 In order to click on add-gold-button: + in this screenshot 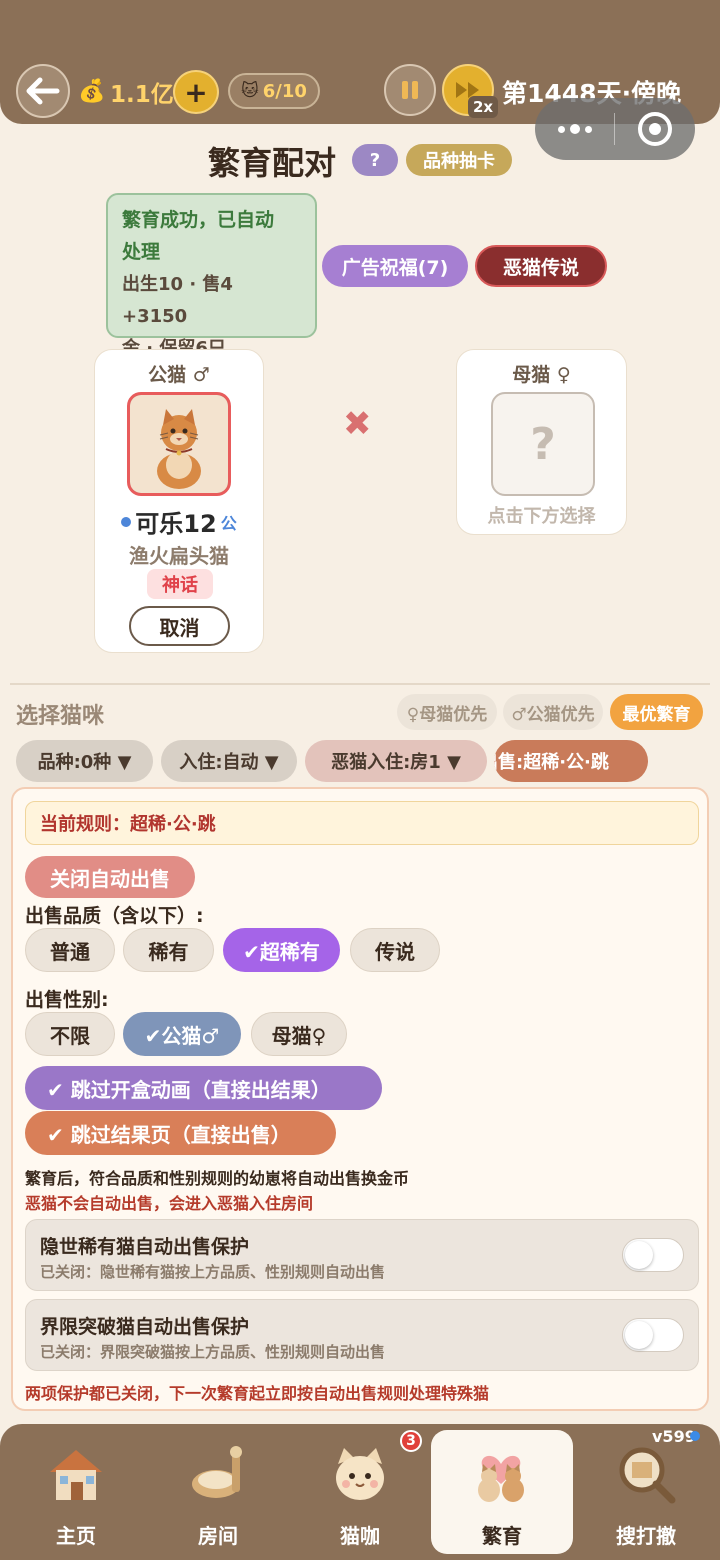, I will do `click(196, 92)`.